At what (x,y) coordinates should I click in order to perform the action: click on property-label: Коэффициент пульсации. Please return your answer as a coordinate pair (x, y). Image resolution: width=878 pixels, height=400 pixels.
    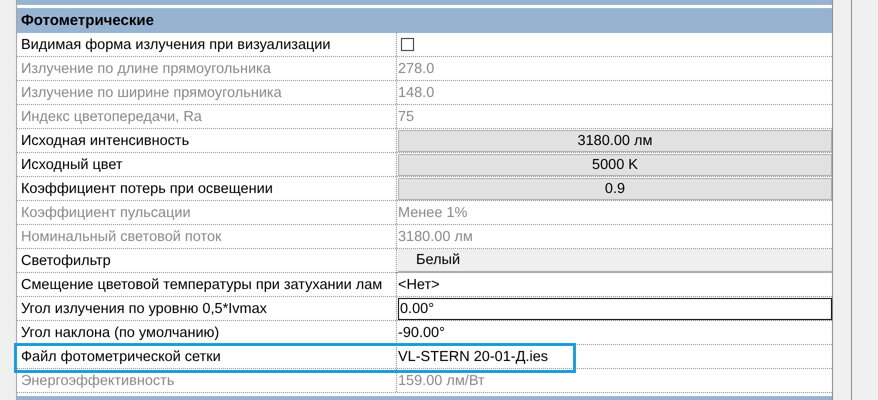
    Looking at the image, I should click on (105, 212).